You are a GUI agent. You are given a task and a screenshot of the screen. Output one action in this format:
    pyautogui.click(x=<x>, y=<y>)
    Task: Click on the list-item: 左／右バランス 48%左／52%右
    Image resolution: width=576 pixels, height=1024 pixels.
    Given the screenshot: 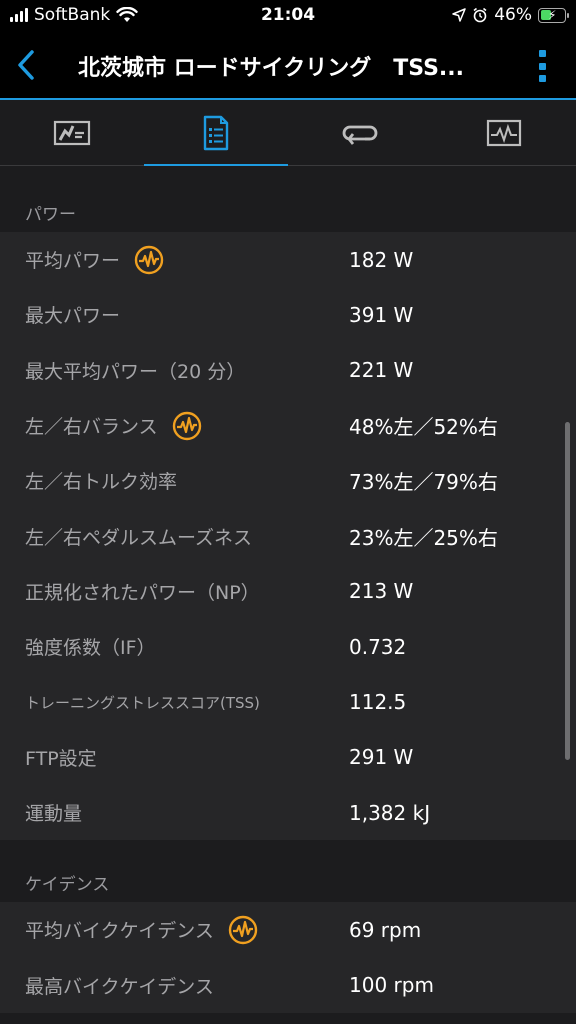 What is the action you would take?
    pyautogui.click(x=288, y=425)
    